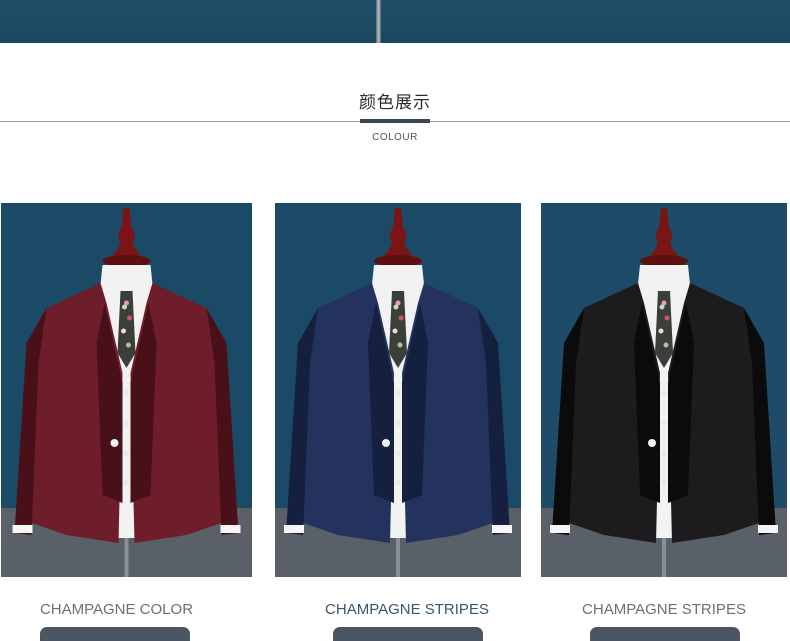  I want to click on product-caption-3: CHAMPAGNE STRIPES, so click(664, 609).